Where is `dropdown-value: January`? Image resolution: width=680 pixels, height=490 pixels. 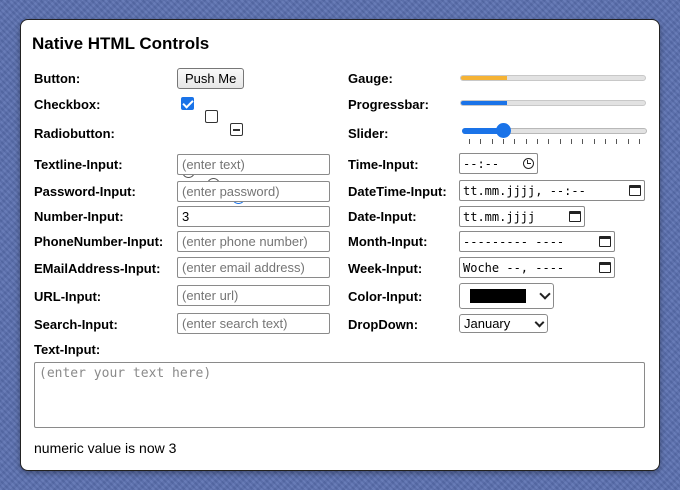
dropdown-value: January is located at coordinates (487, 323).